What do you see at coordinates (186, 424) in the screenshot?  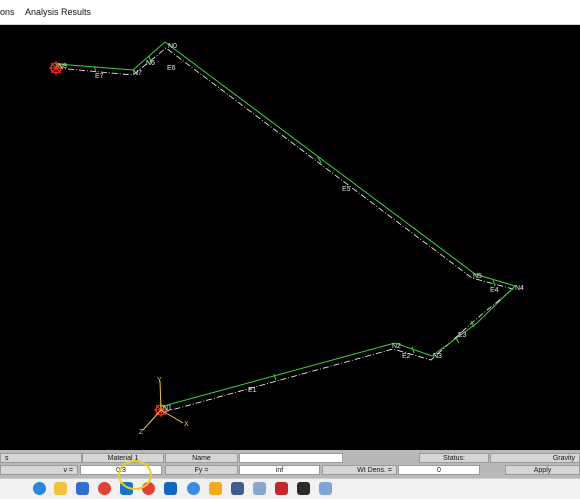 I see `axis-label-x: X` at bounding box center [186, 424].